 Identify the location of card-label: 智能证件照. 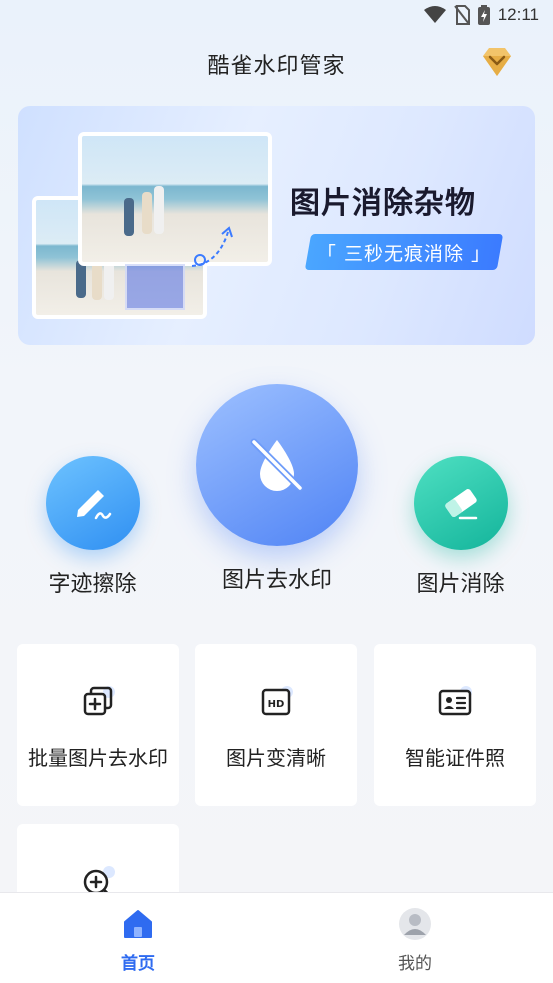
(455, 758).